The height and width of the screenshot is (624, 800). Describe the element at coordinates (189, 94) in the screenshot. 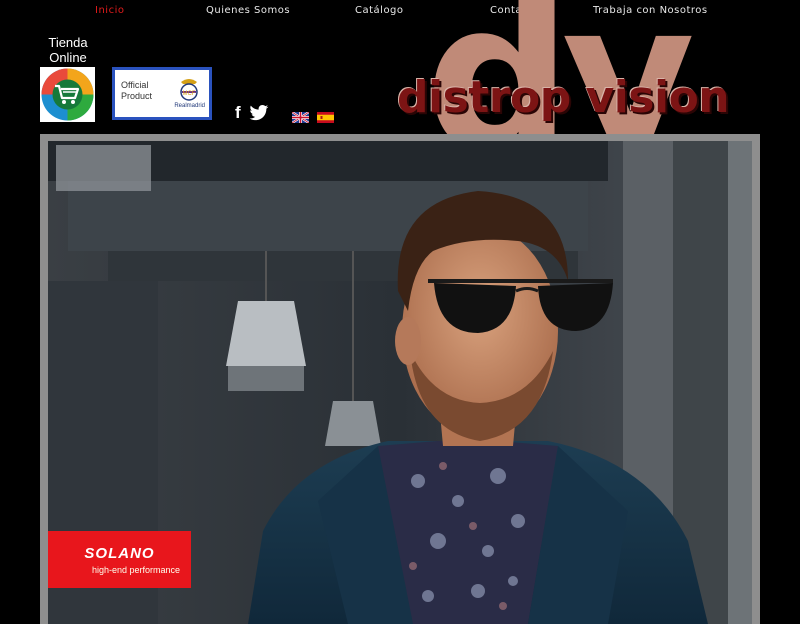

I see `svg-text: MCF` at that location.